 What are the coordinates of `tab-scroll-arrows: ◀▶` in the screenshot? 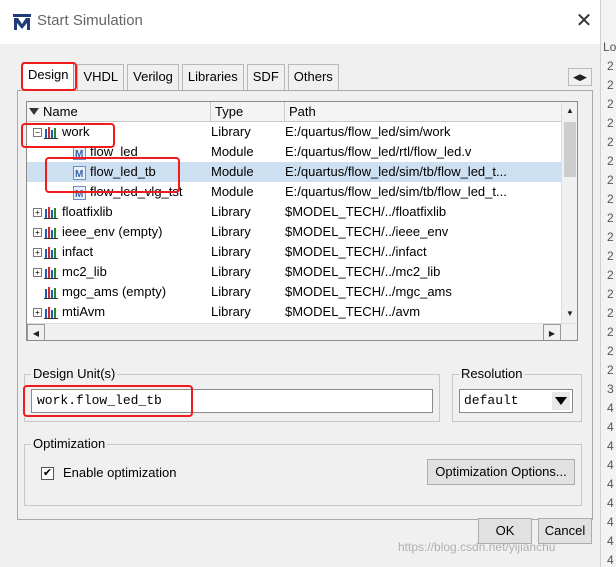 It's located at (580, 77).